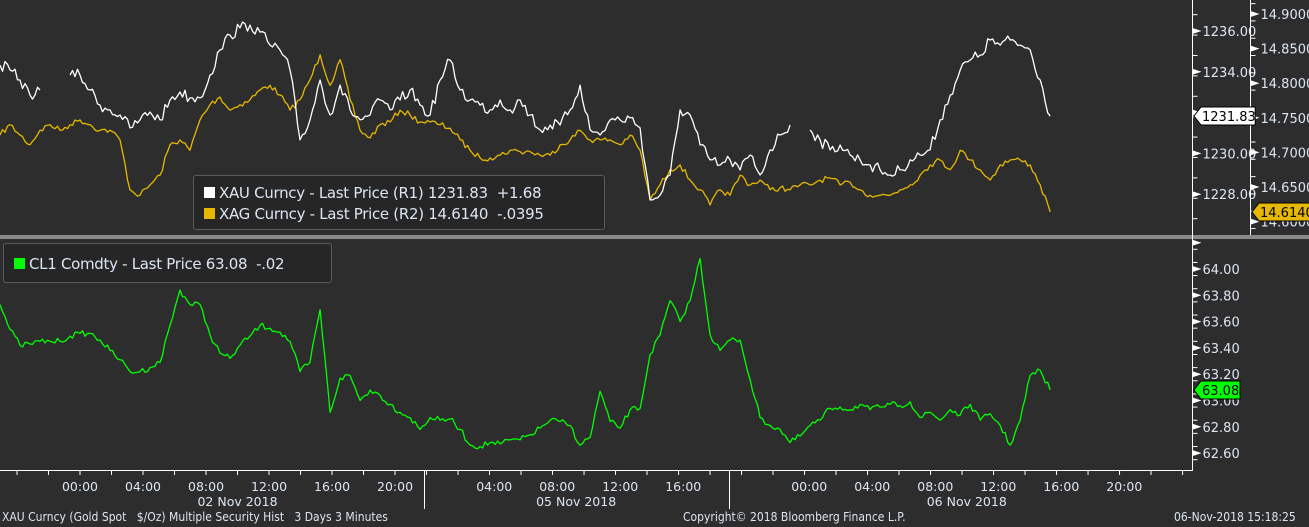  What do you see at coordinates (654, 237) in the screenshot?
I see `panel-divider` at bounding box center [654, 237].